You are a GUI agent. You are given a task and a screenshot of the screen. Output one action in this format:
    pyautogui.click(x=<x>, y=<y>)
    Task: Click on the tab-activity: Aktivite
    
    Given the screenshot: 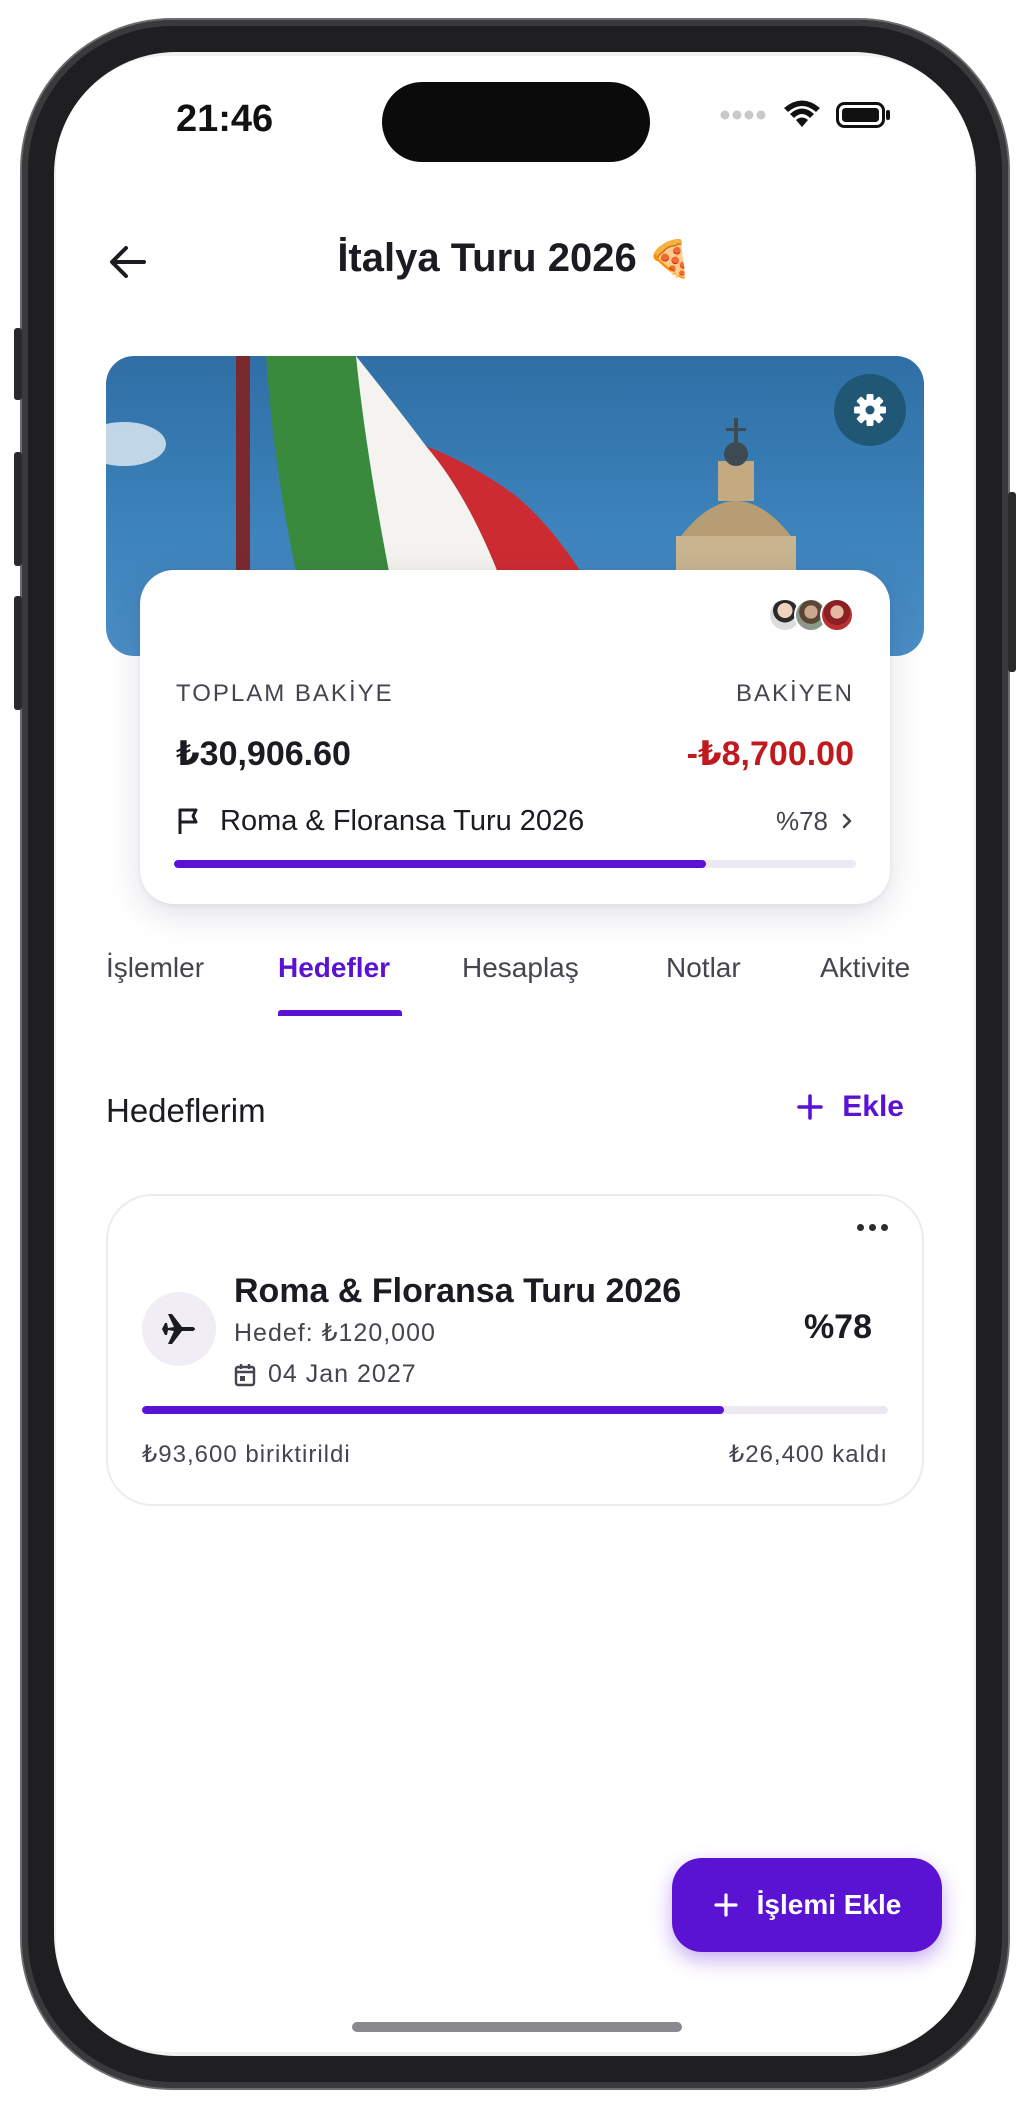 What is the action you would take?
    pyautogui.click(x=865, y=968)
    